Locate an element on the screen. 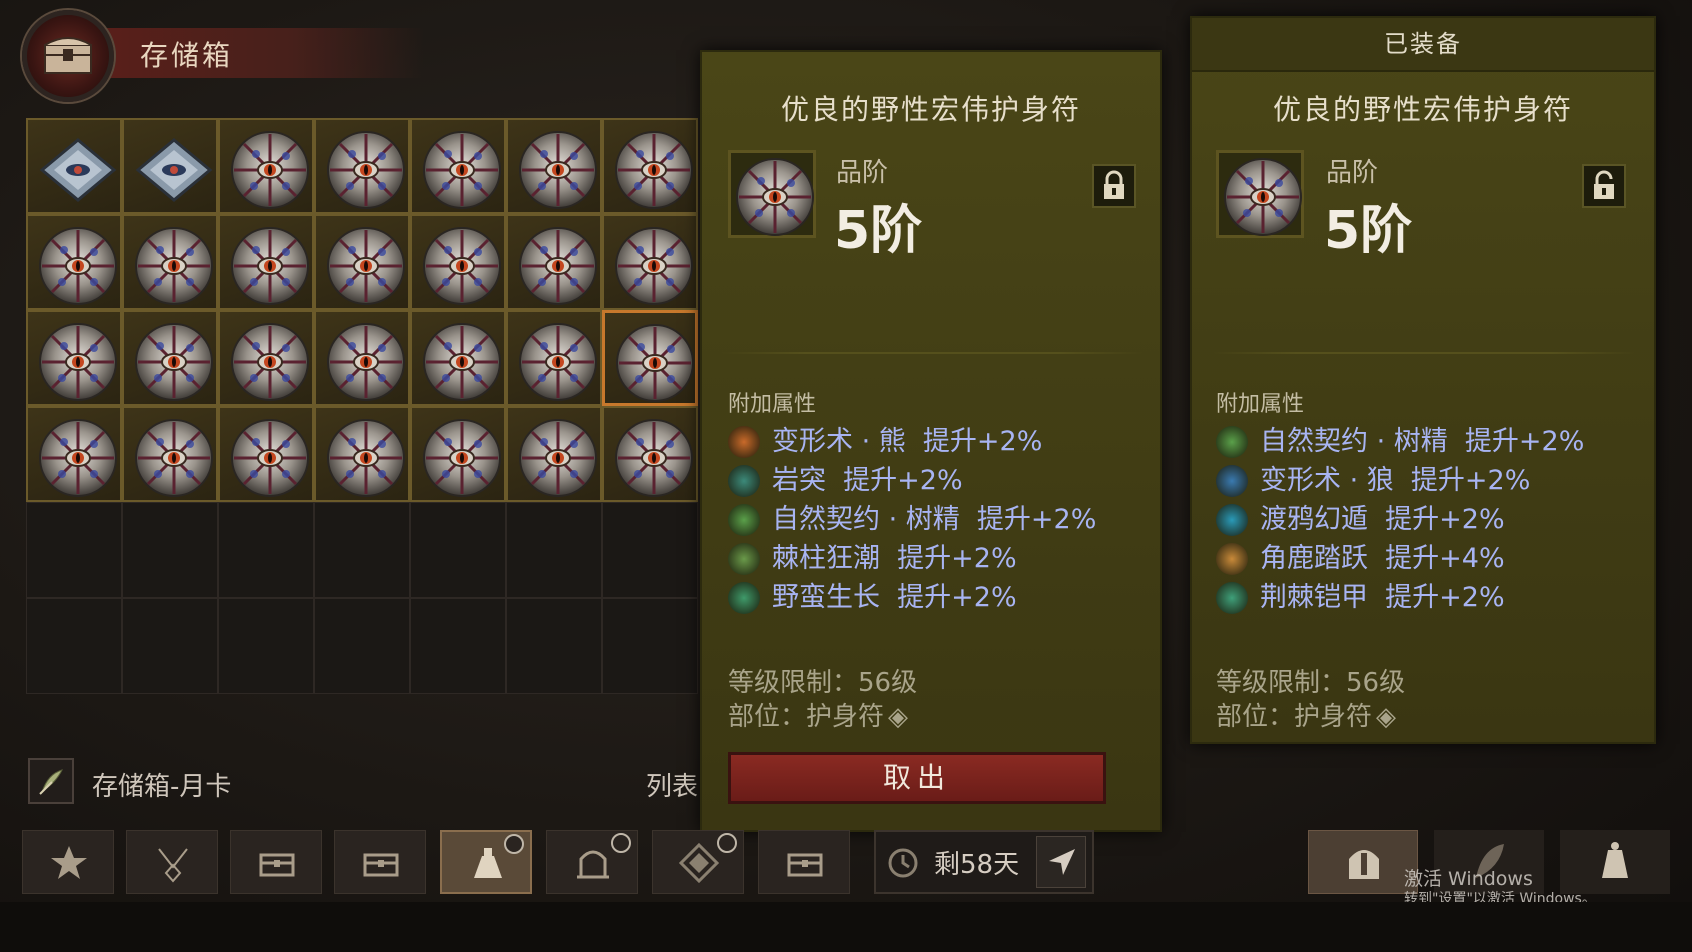  item-icon-frame is located at coordinates (1260, 194).